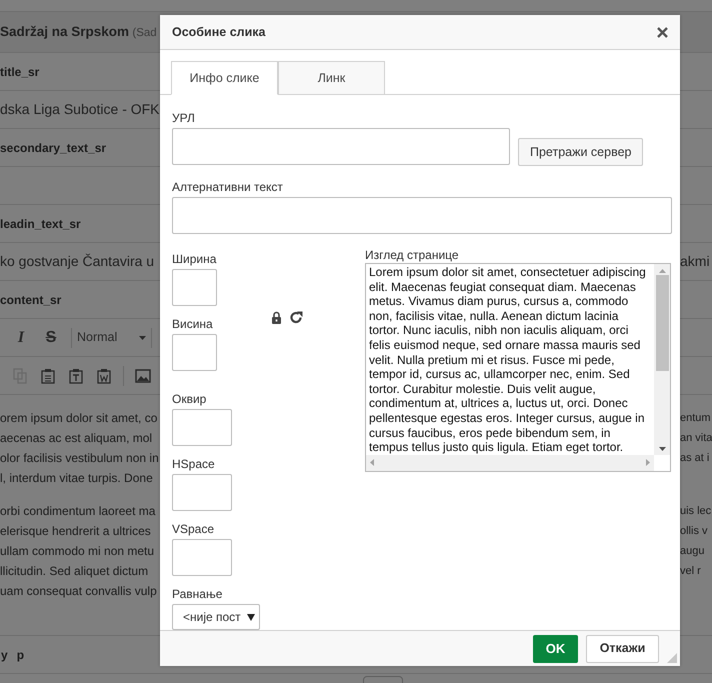 The height and width of the screenshot is (683, 712). Describe the element at coordinates (4, 655) in the screenshot. I see `element-path-item: y` at that location.